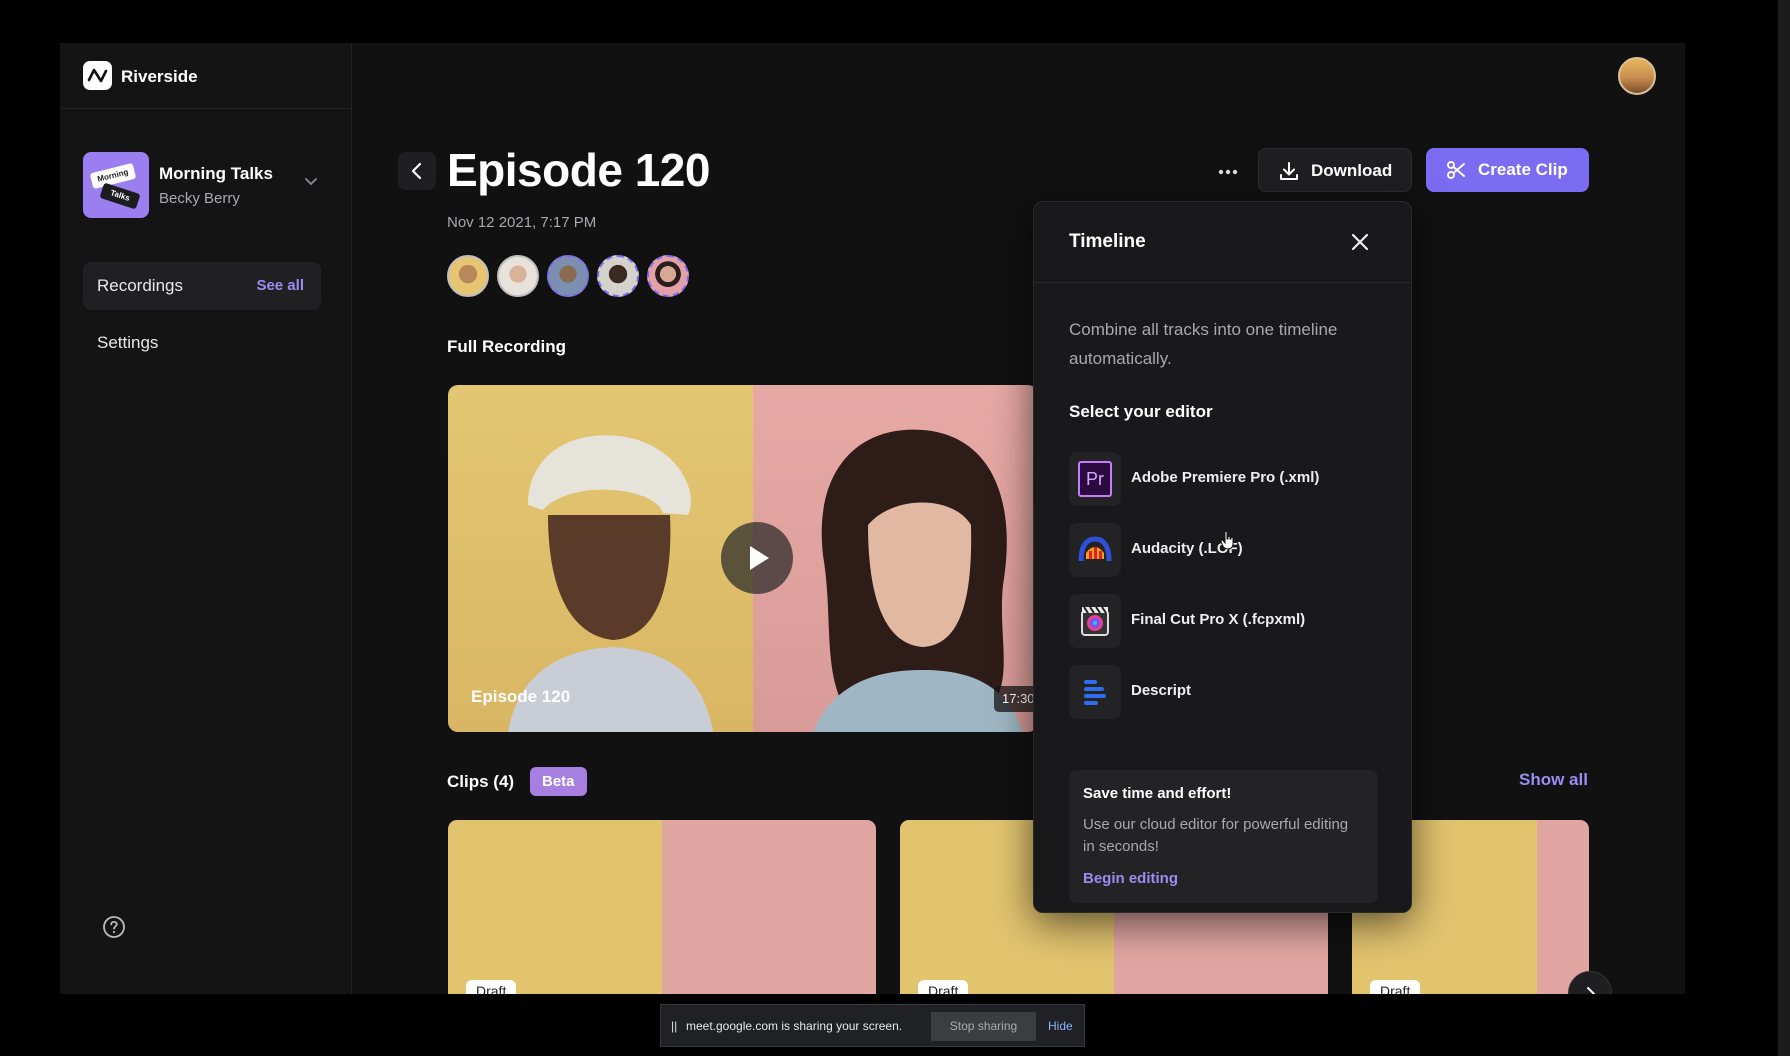 The width and height of the screenshot is (1790, 1056). I want to click on more-options-button, so click(1228, 172).